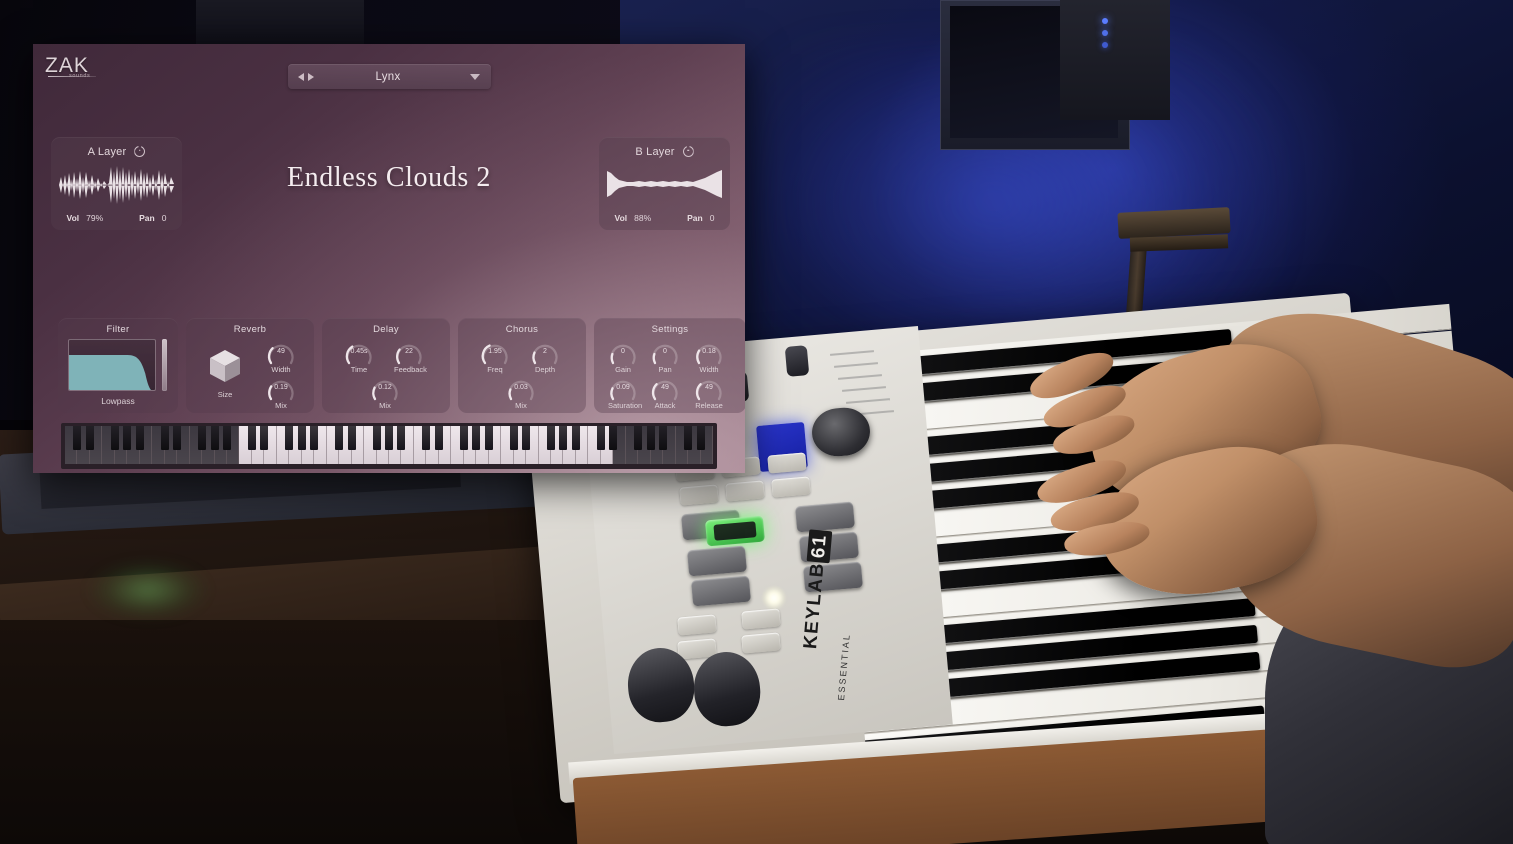 The width and height of the screenshot is (1513, 844). What do you see at coordinates (385, 405) in the screenshot?
I see `knob-delay-mix-label: Mix` at bounding box center [385, 405].